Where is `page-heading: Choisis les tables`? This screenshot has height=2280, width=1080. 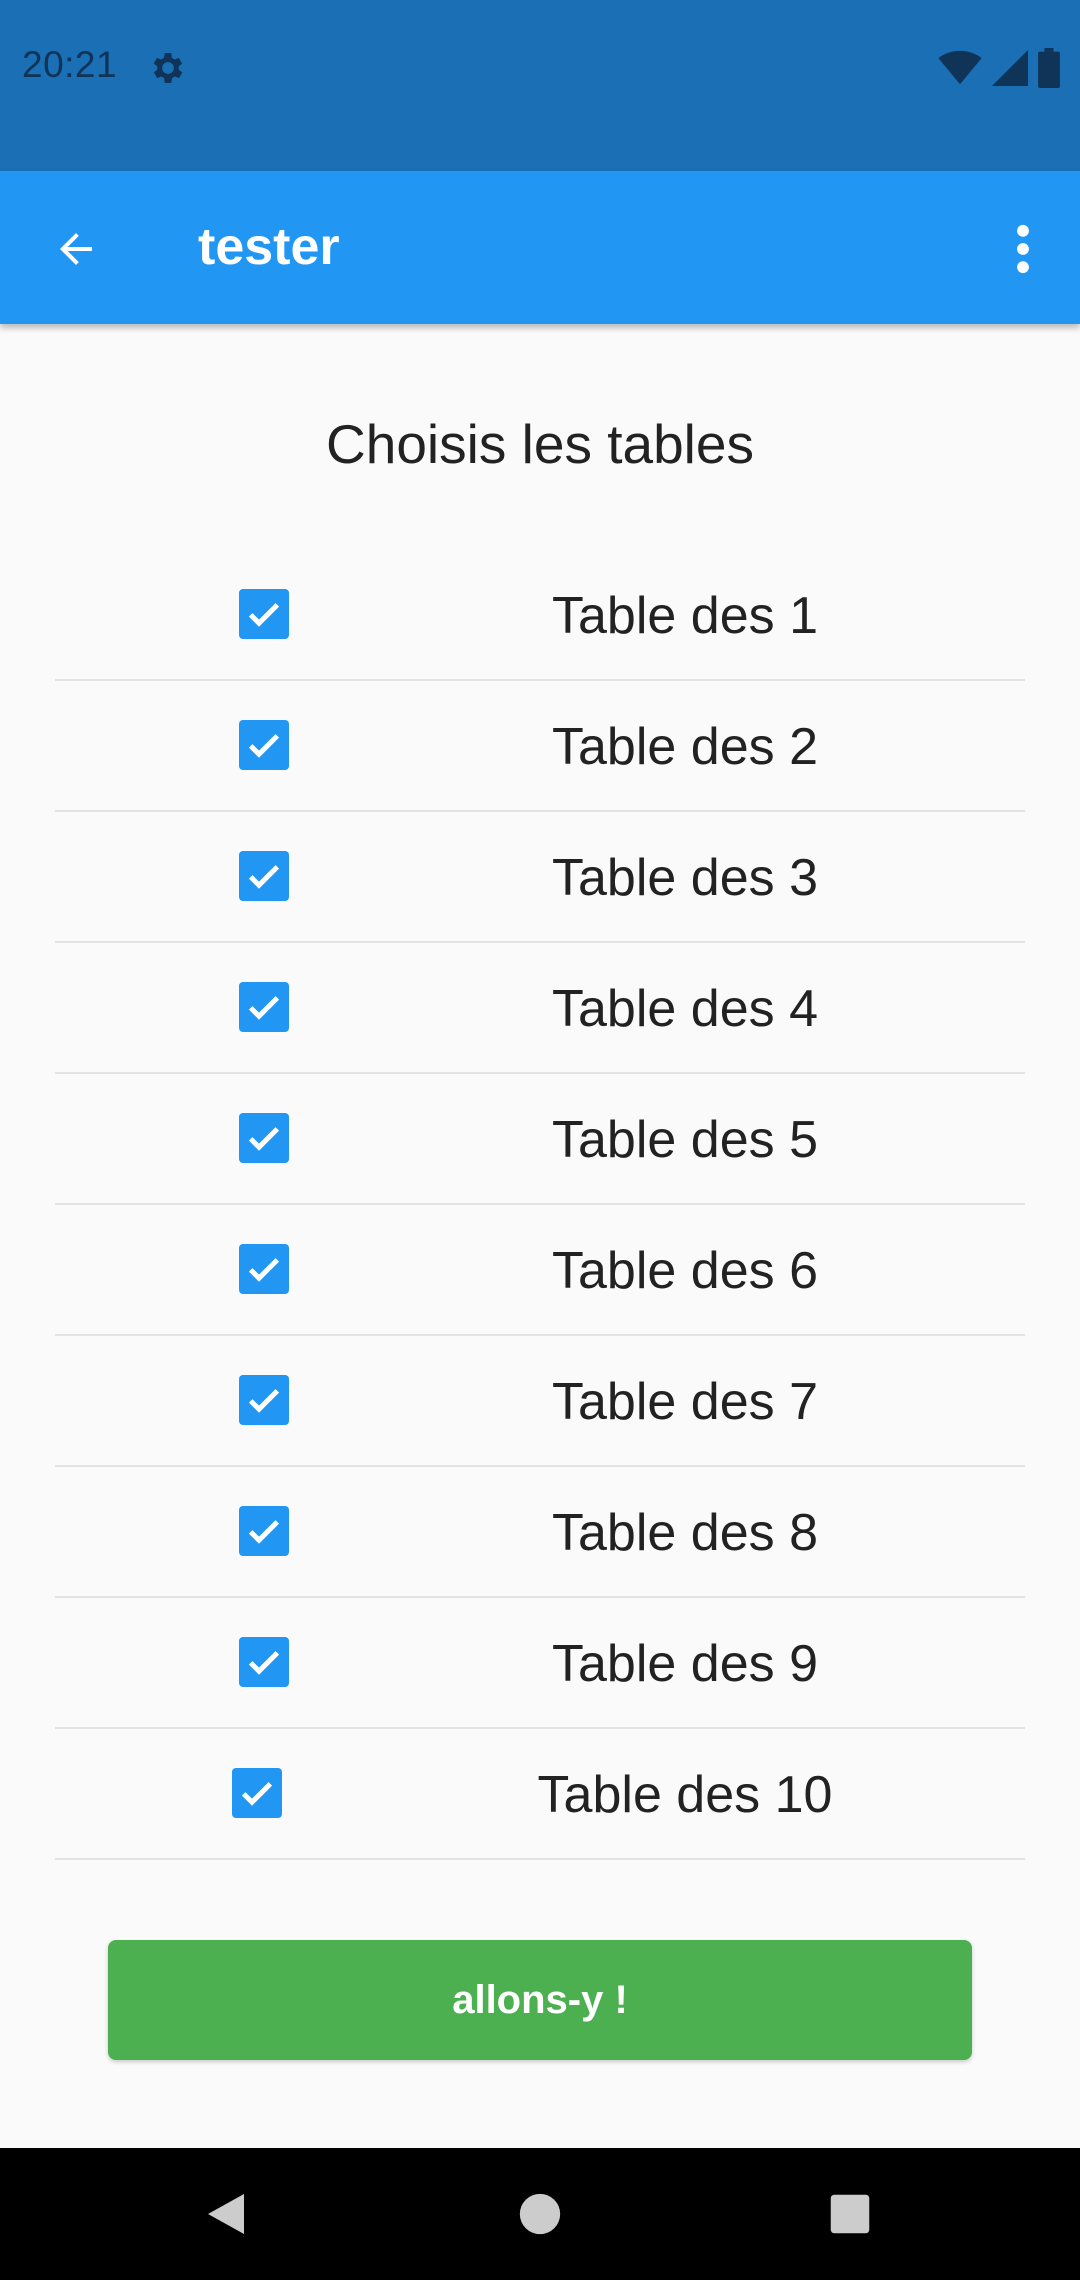 page-heading: Choisis les tables is located at coordinates (540, 444).